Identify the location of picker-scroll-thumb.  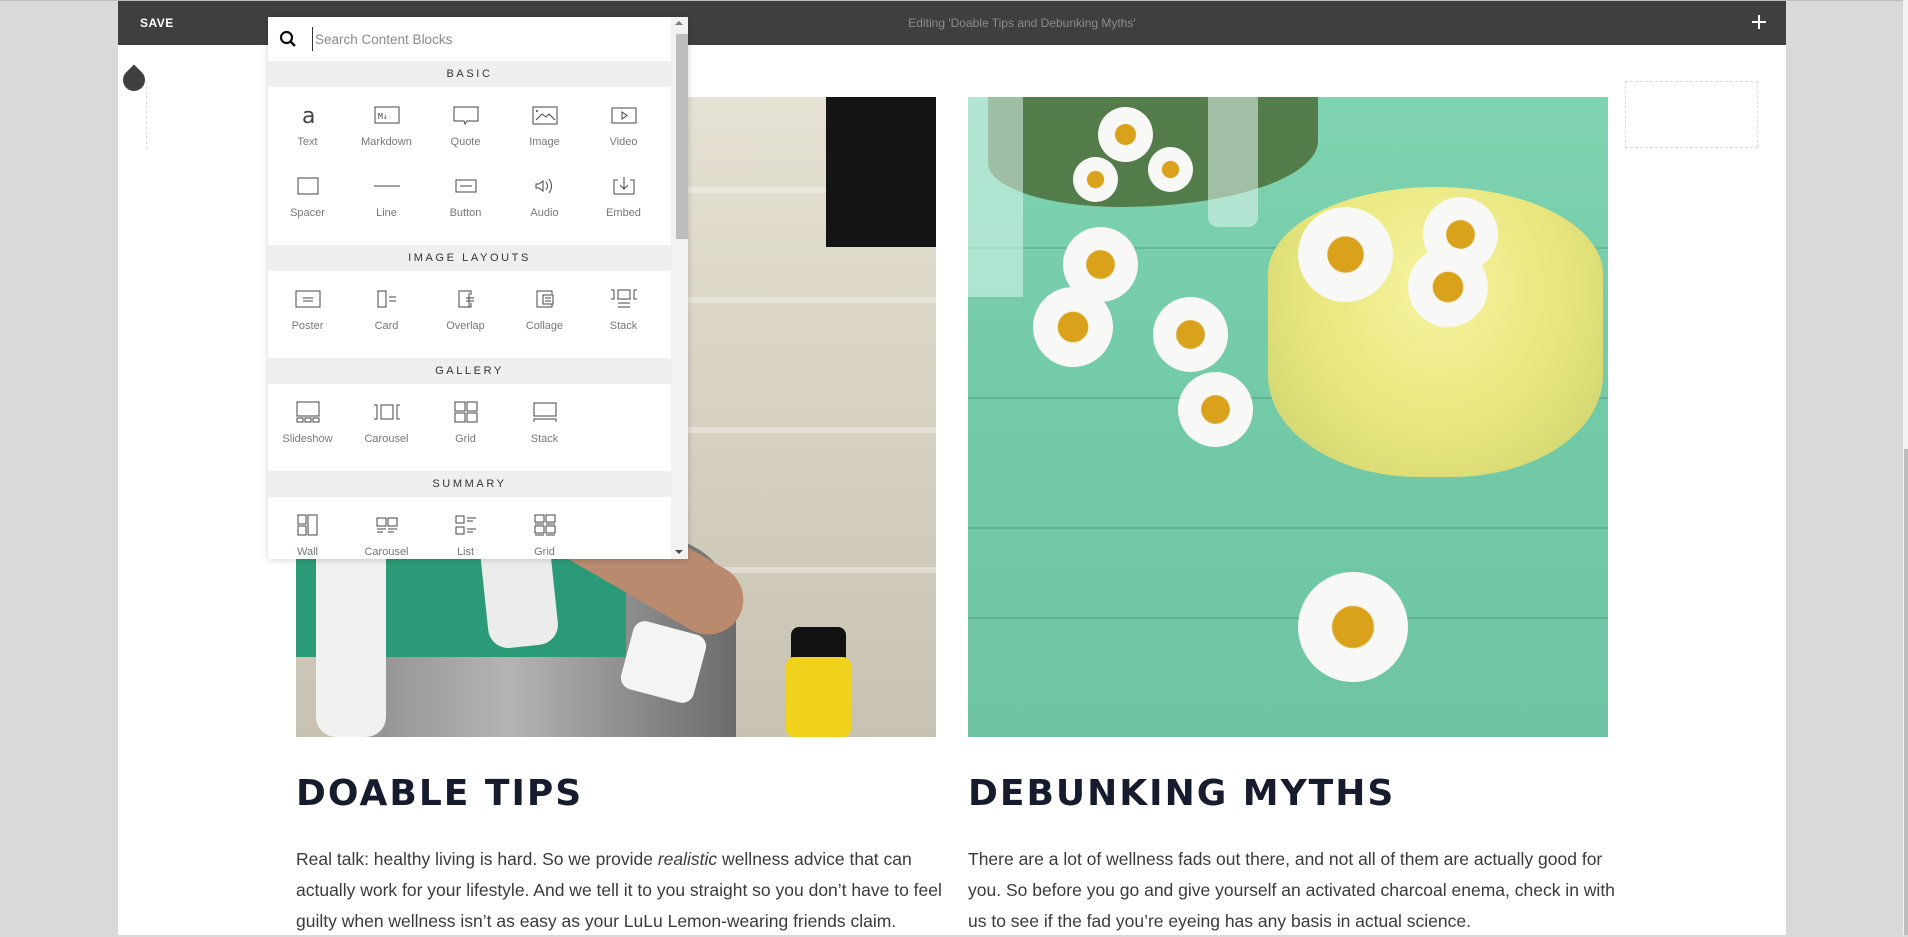
(682, 136).